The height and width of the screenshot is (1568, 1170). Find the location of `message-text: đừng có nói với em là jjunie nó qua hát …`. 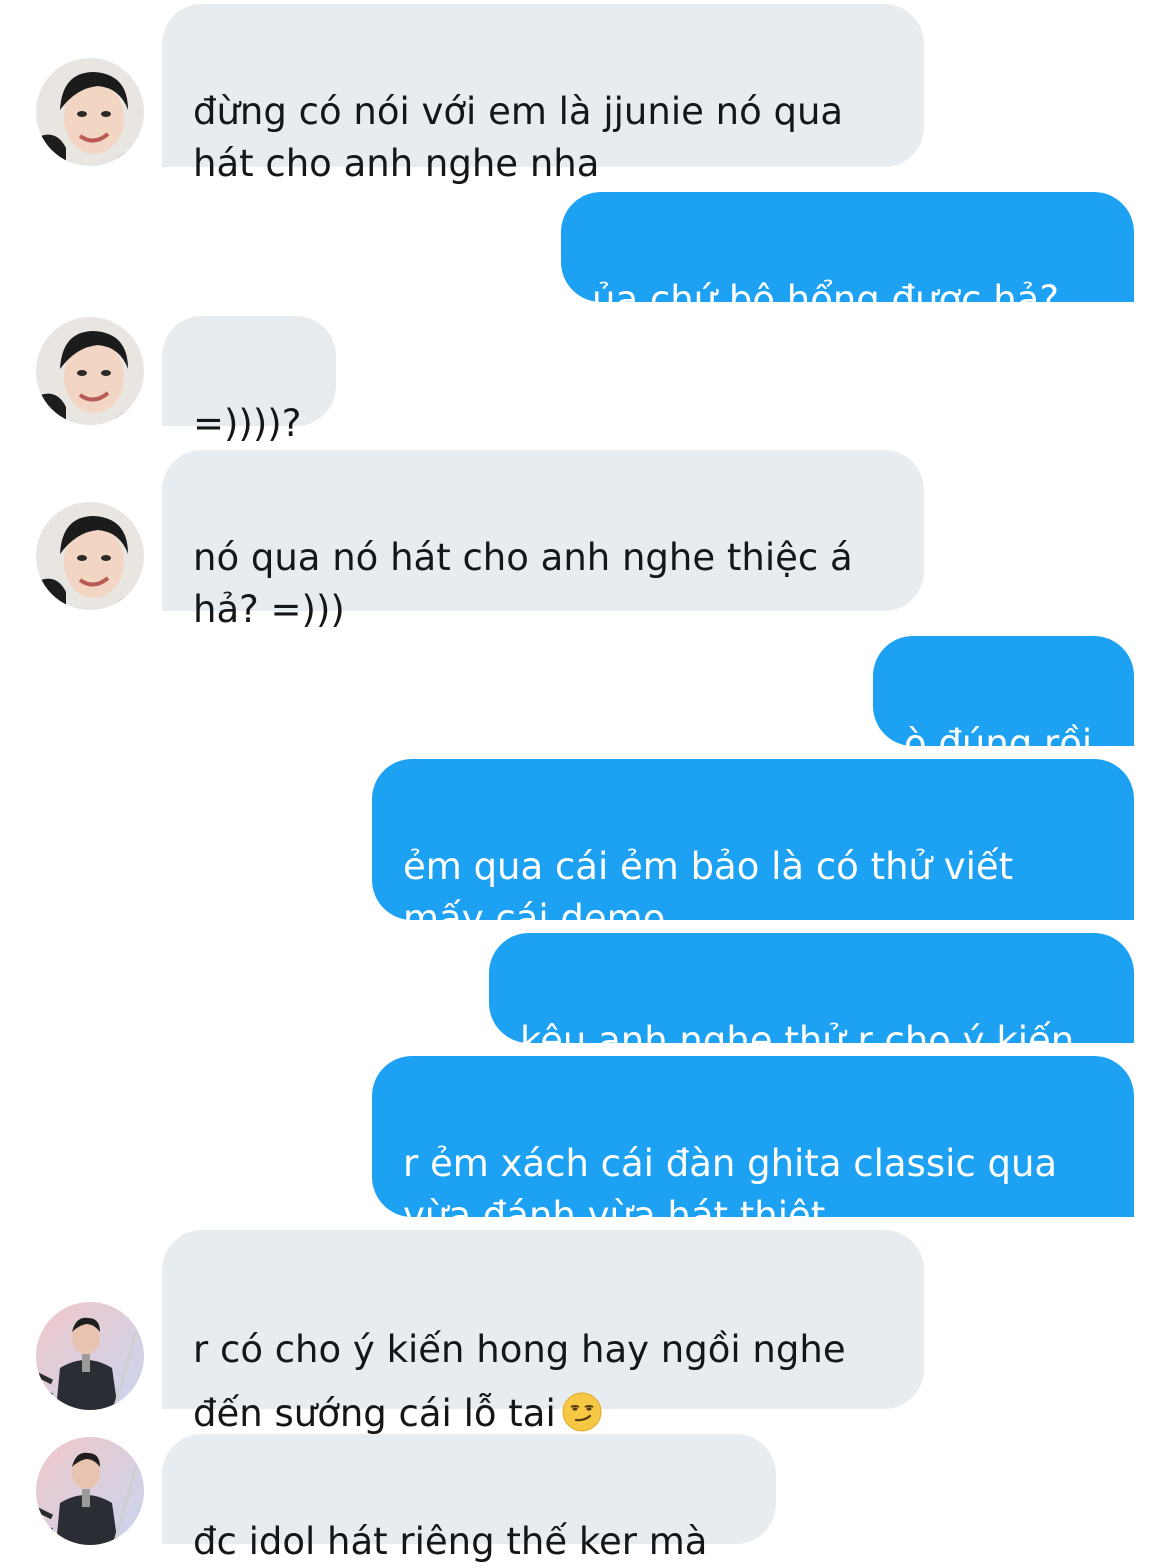

message-text: đừng có nói với em là jjunie nó qua hát … is located at coordinates (518, 137).